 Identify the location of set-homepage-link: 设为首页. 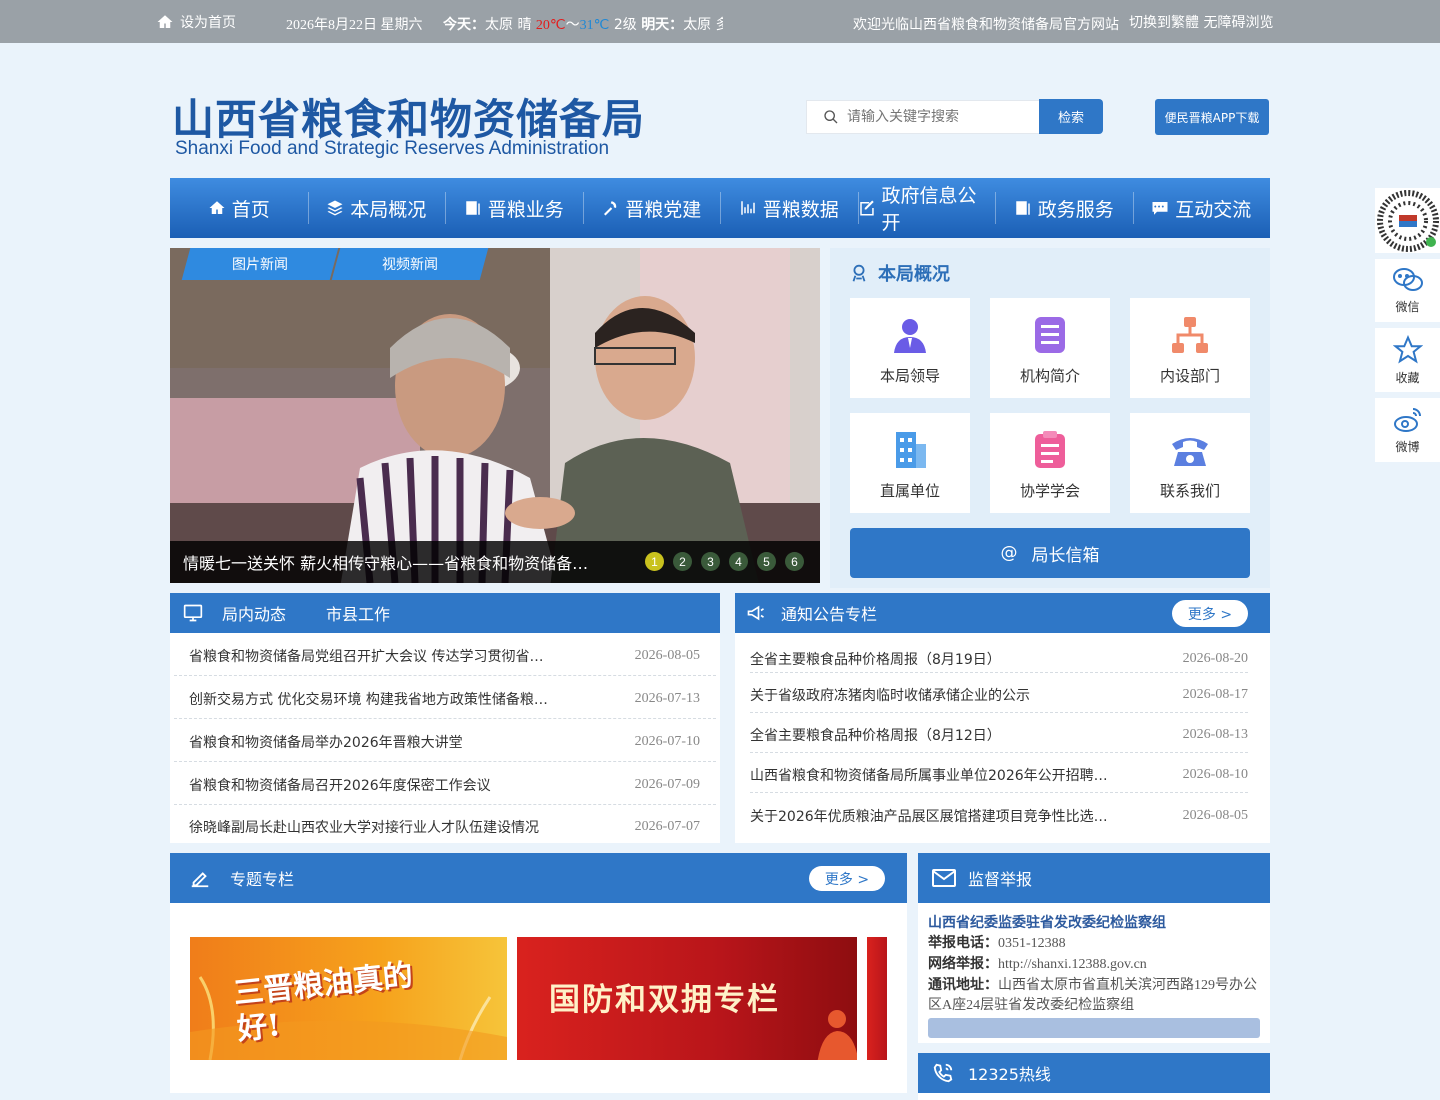
(196, 22).